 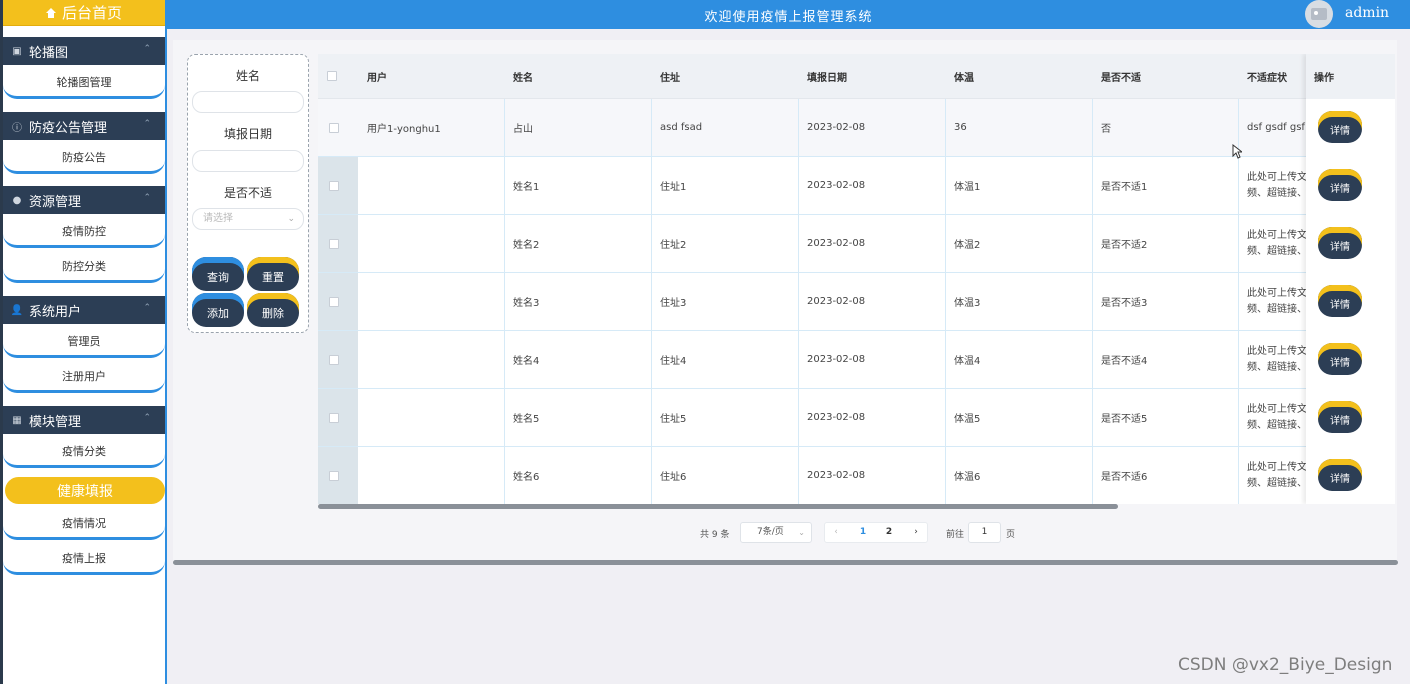 What do you see at coordinates (84, 559) in the screenshot?
I see `sidebar-item-epidemic-report: 疫情上报` at bounding box center [84, 559].